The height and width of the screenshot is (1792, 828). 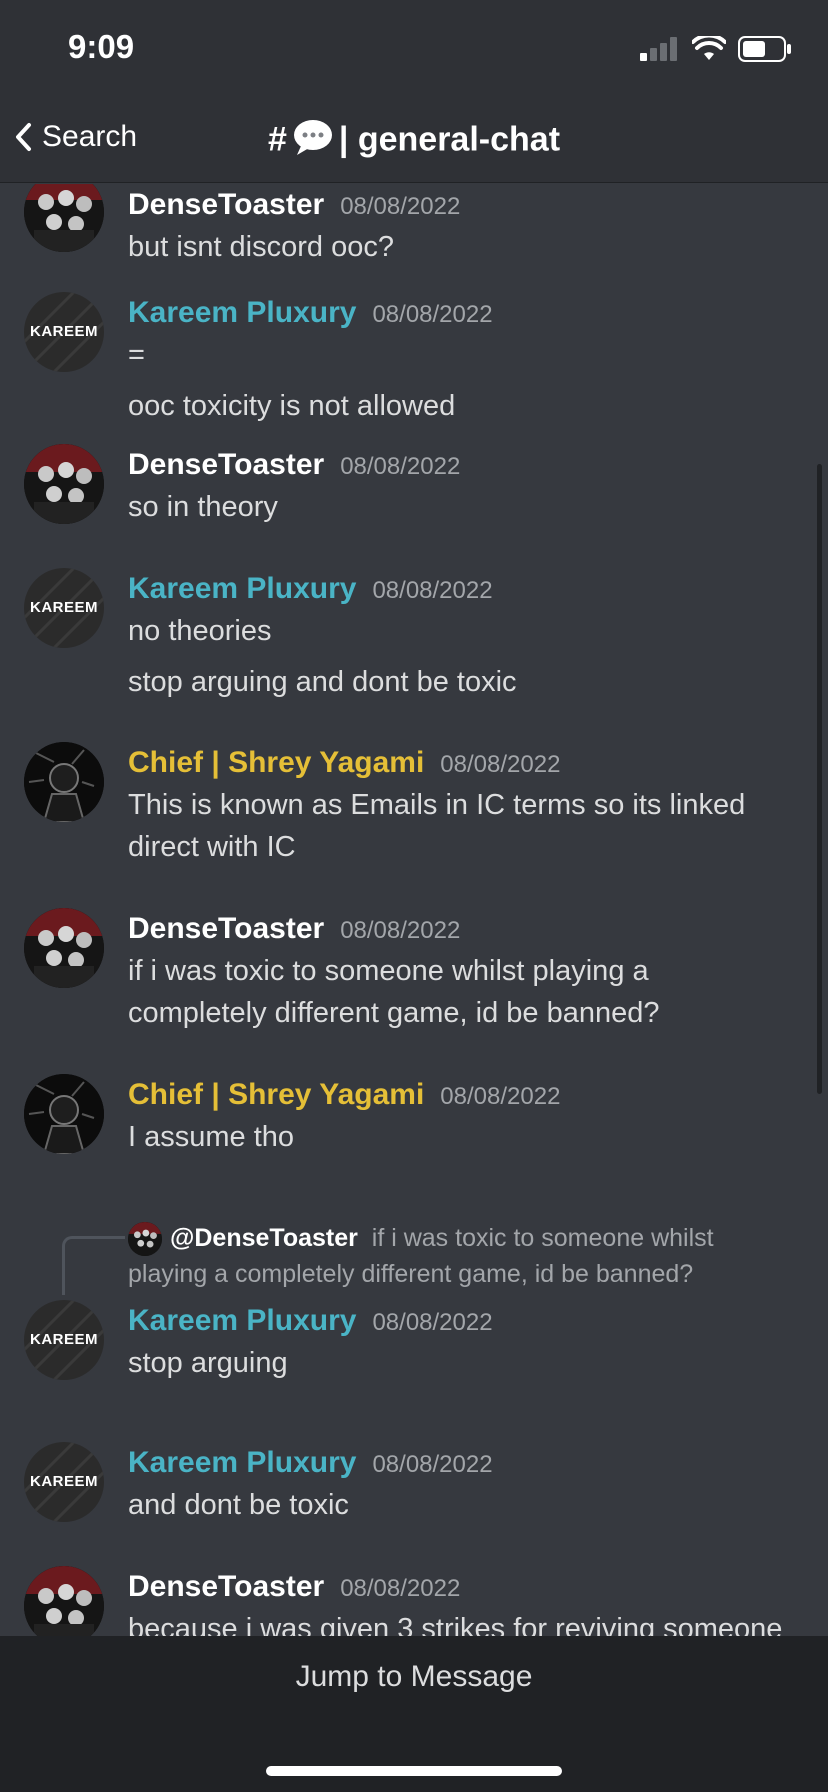 I want to click on message-text: but isnt discord ooc?, so click(x=261, y=247).